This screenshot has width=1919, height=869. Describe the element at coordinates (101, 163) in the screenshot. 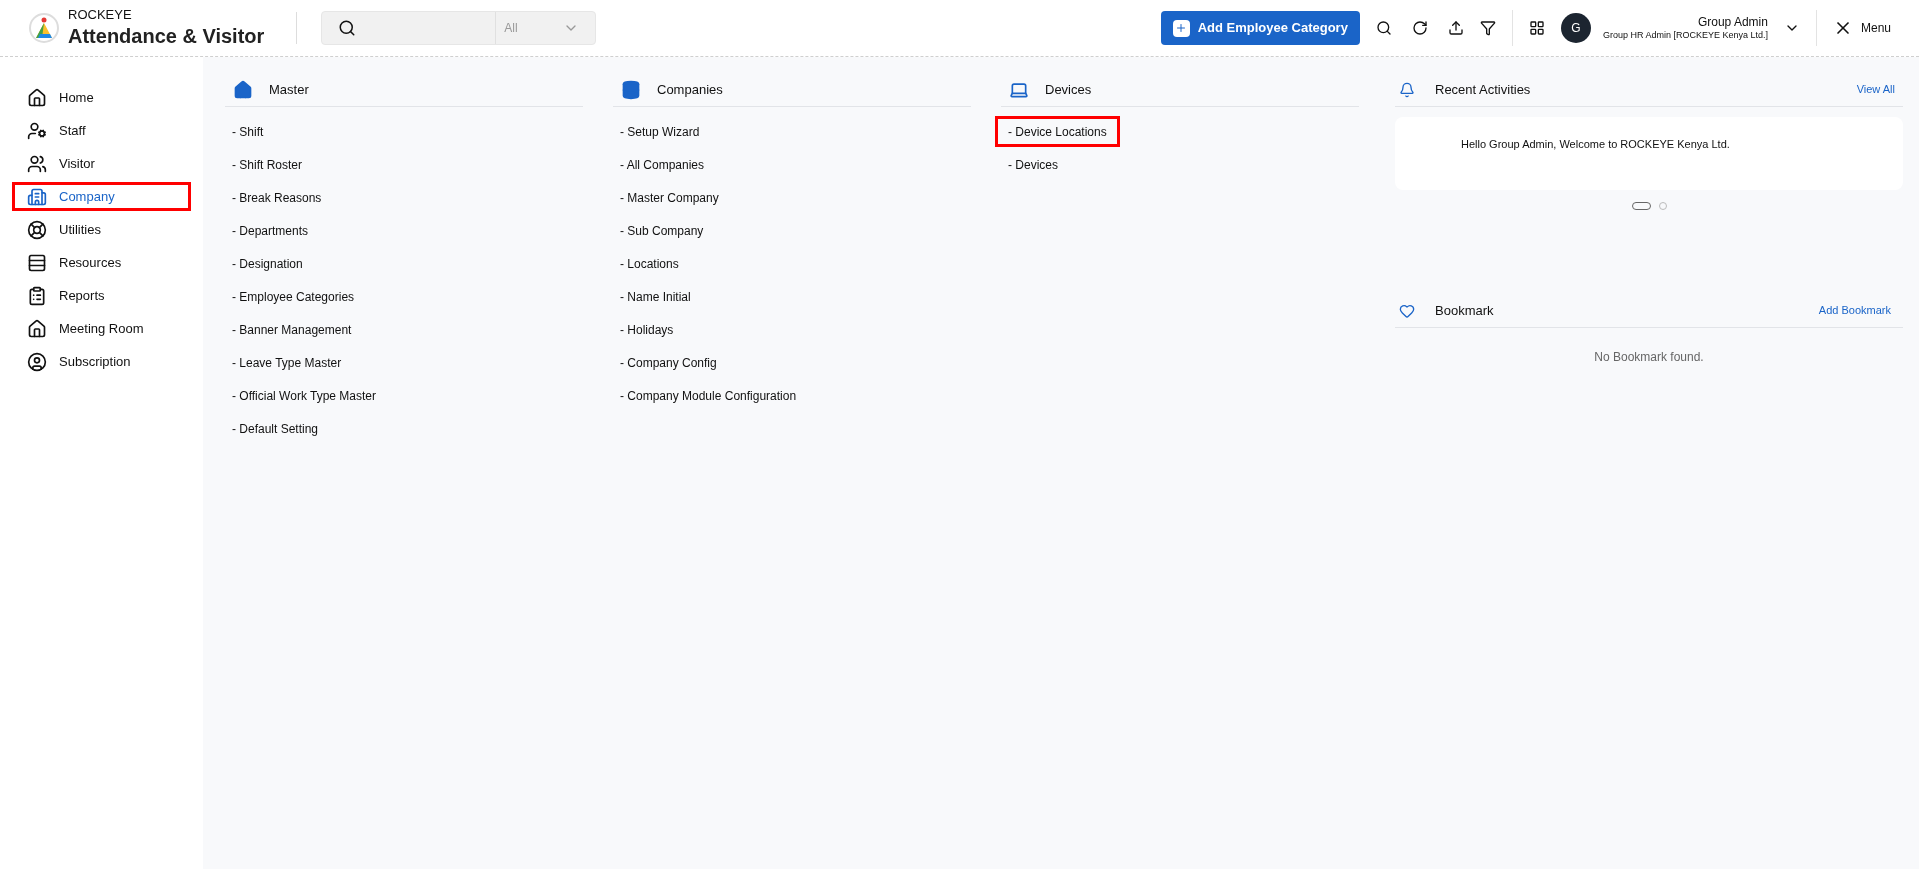

I see `sidebar-item: Visitor` at that location.